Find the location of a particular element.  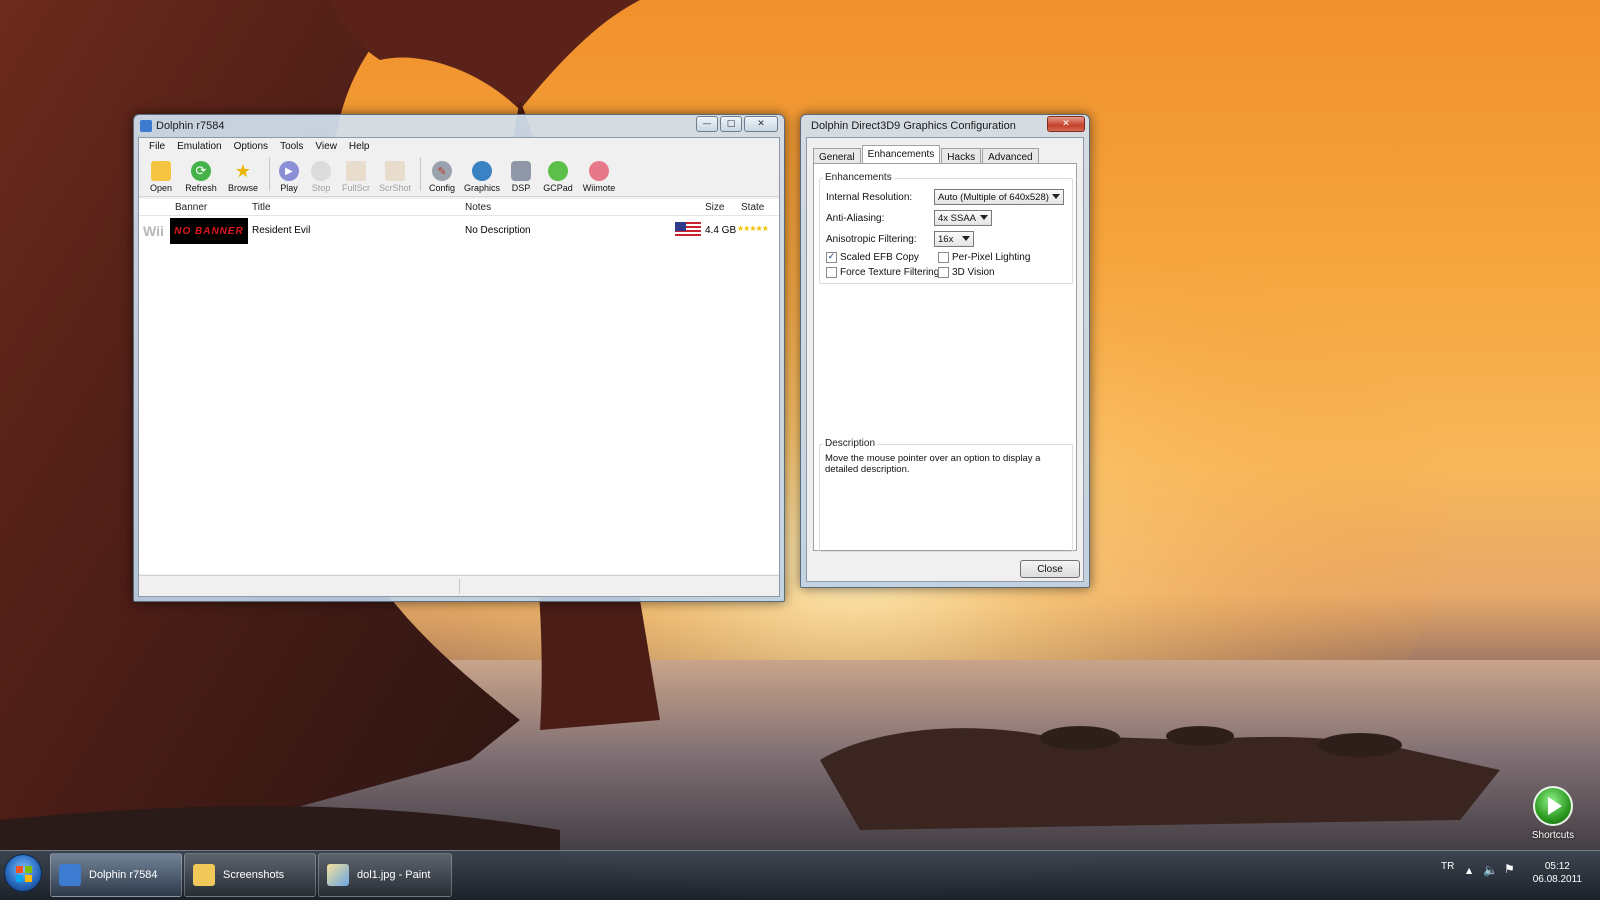

close-dialog-button: Close is located at coordinates (1050, 569).